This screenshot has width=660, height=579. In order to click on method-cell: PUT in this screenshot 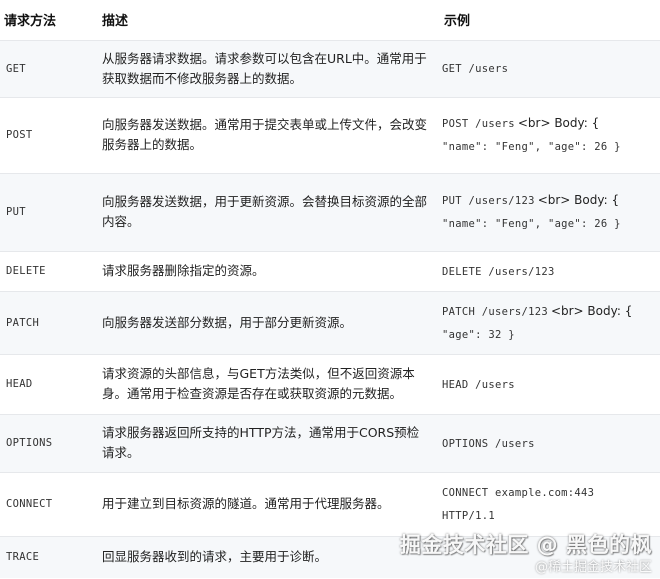, I will do `click(16, 212)`.